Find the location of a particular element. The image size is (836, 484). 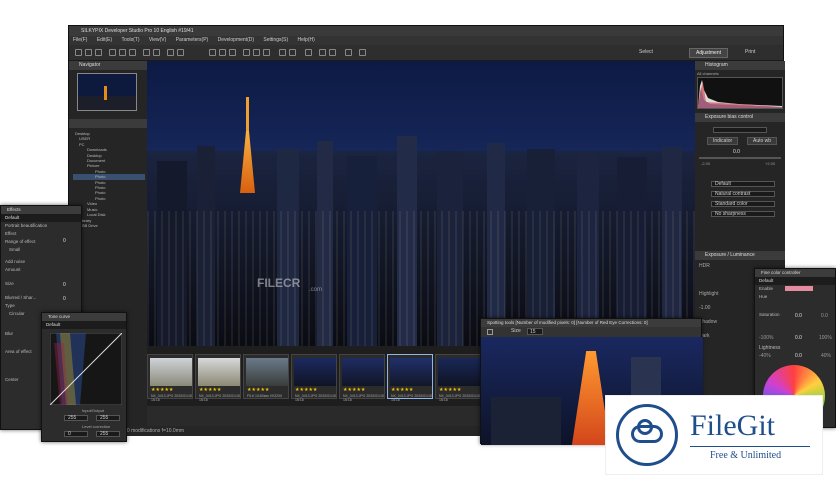

histogram-graph is located at coordinates (740, 94).